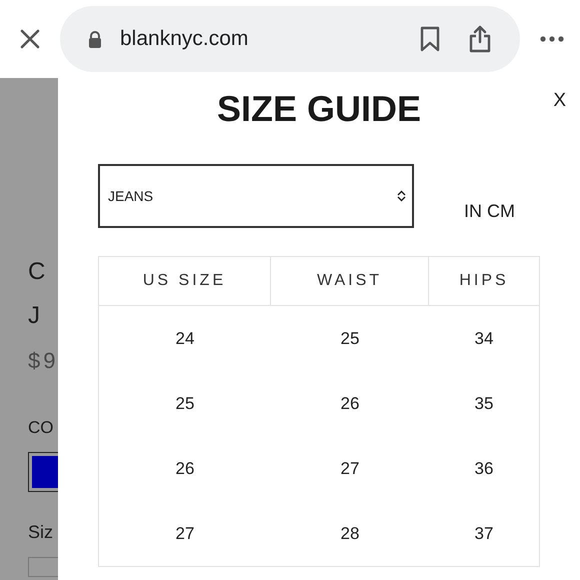  I want to click on table-cell-text: 36, so click(484, 469).